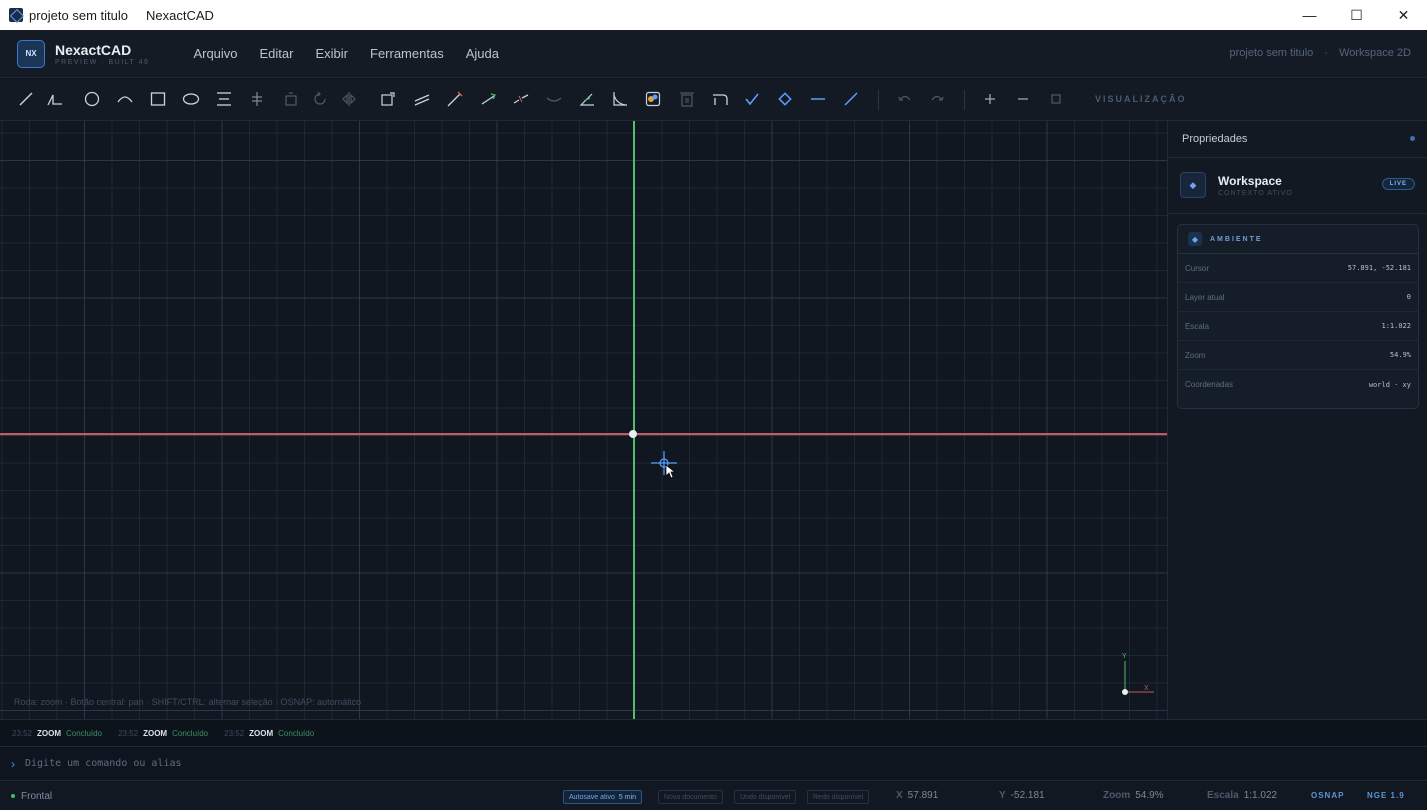  Describe the element at coordinates (1298, 355) in the screenshot. I see `env-row-zoom: Zoom 54.9%` at that location.